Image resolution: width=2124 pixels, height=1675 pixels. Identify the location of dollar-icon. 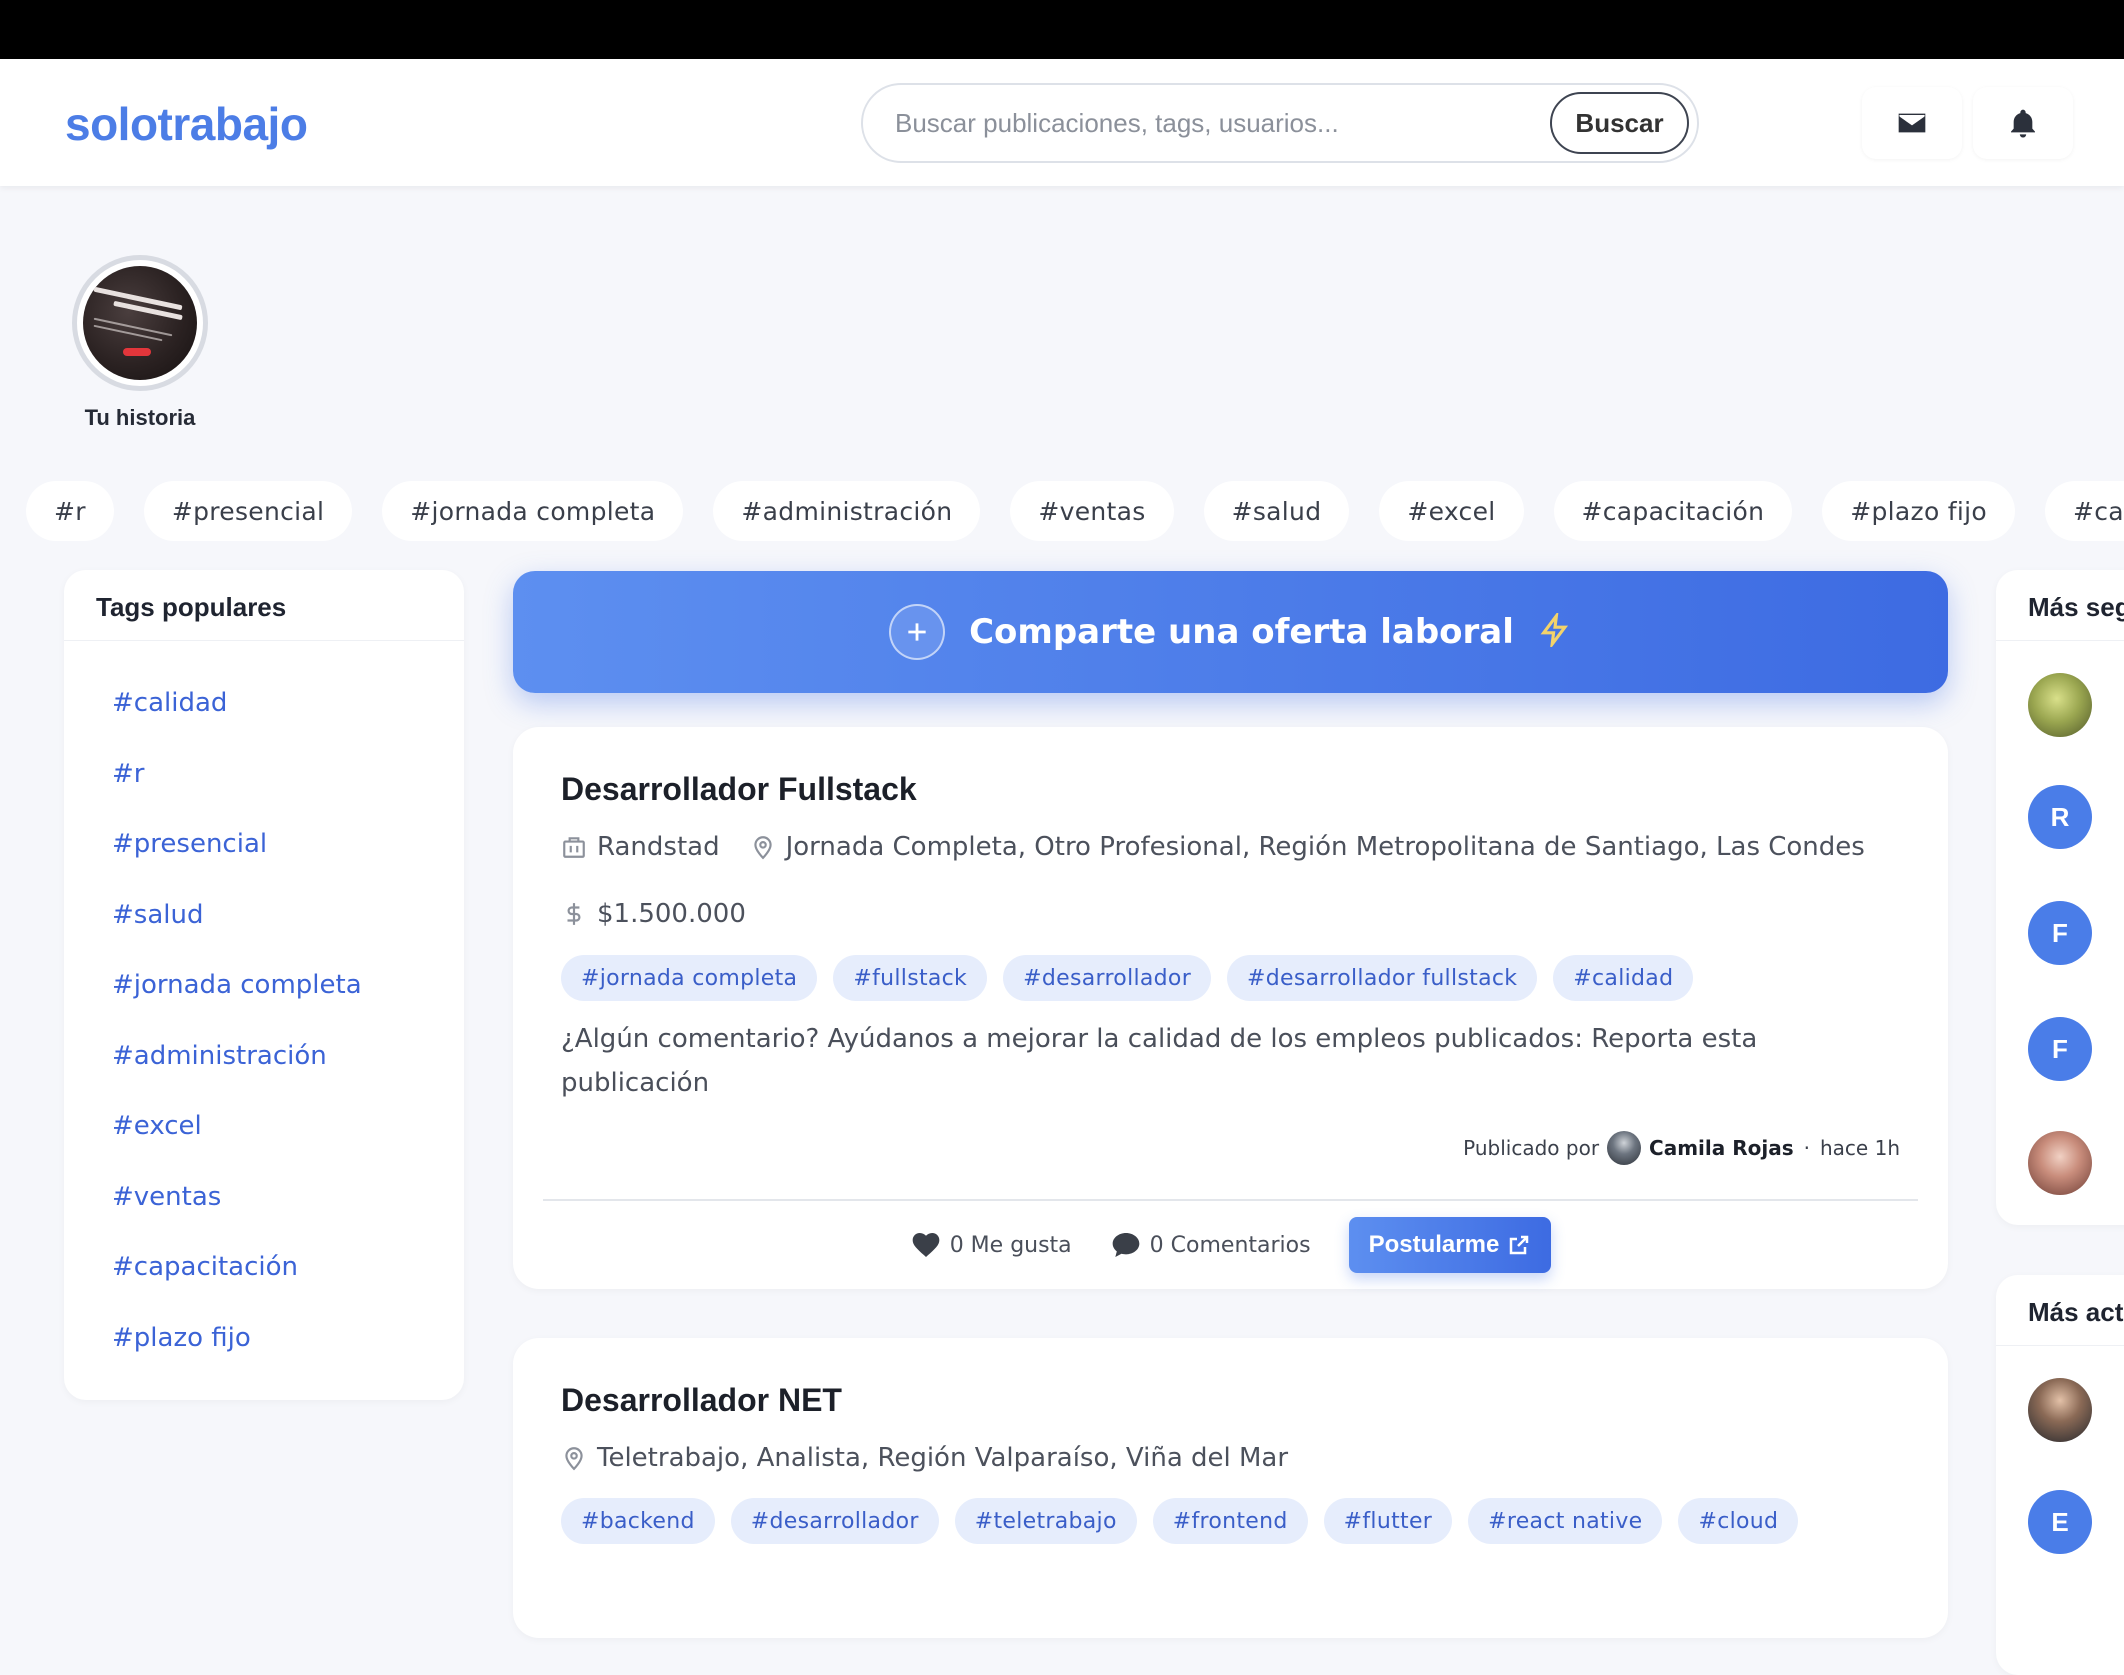
(574, 914).